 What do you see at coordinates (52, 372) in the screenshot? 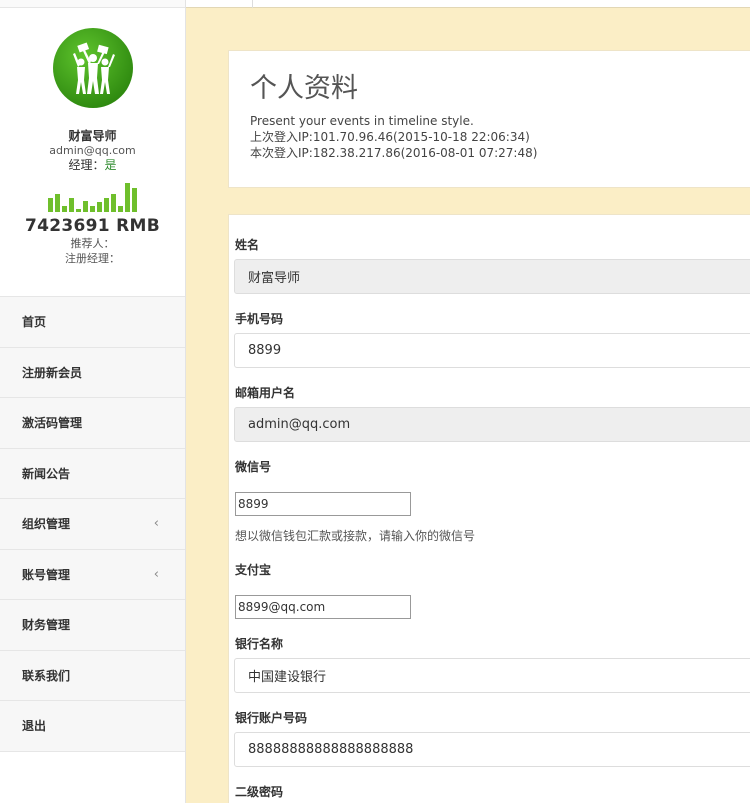
I see `sidebar-item-label: 注册新会员` at bounding box center [52, 372].